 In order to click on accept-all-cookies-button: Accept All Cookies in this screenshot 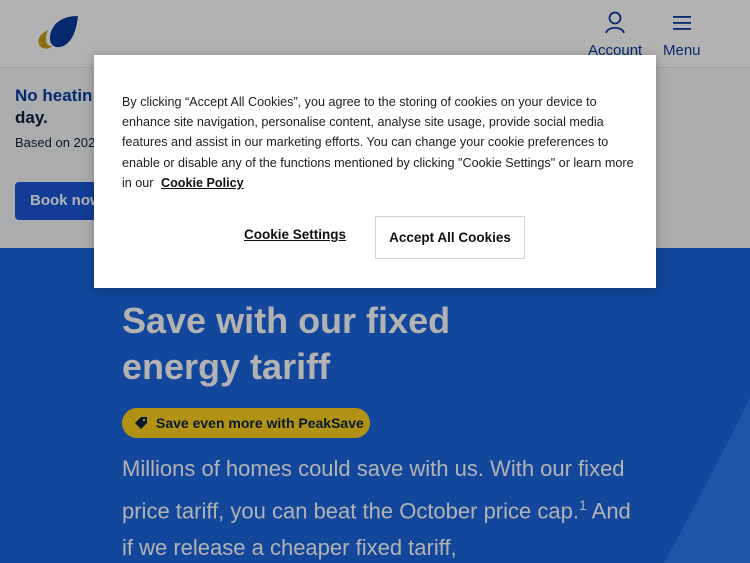, I will do `click(450, 237)`.